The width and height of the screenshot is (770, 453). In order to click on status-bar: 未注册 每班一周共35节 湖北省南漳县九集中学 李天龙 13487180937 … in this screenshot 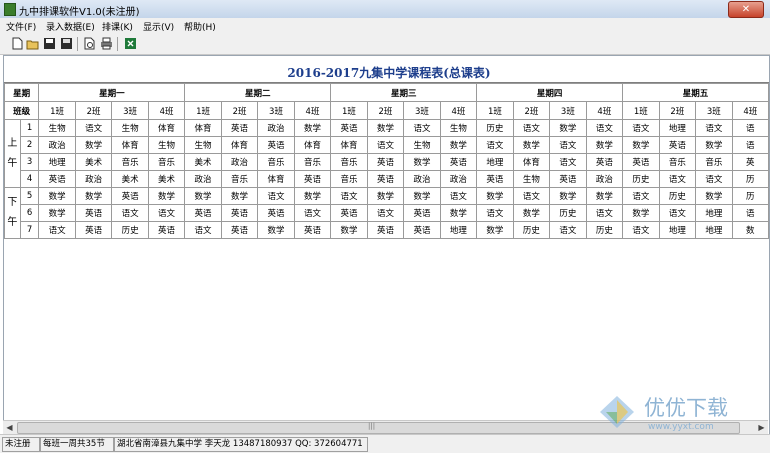, I will do `click(385, 443)`.